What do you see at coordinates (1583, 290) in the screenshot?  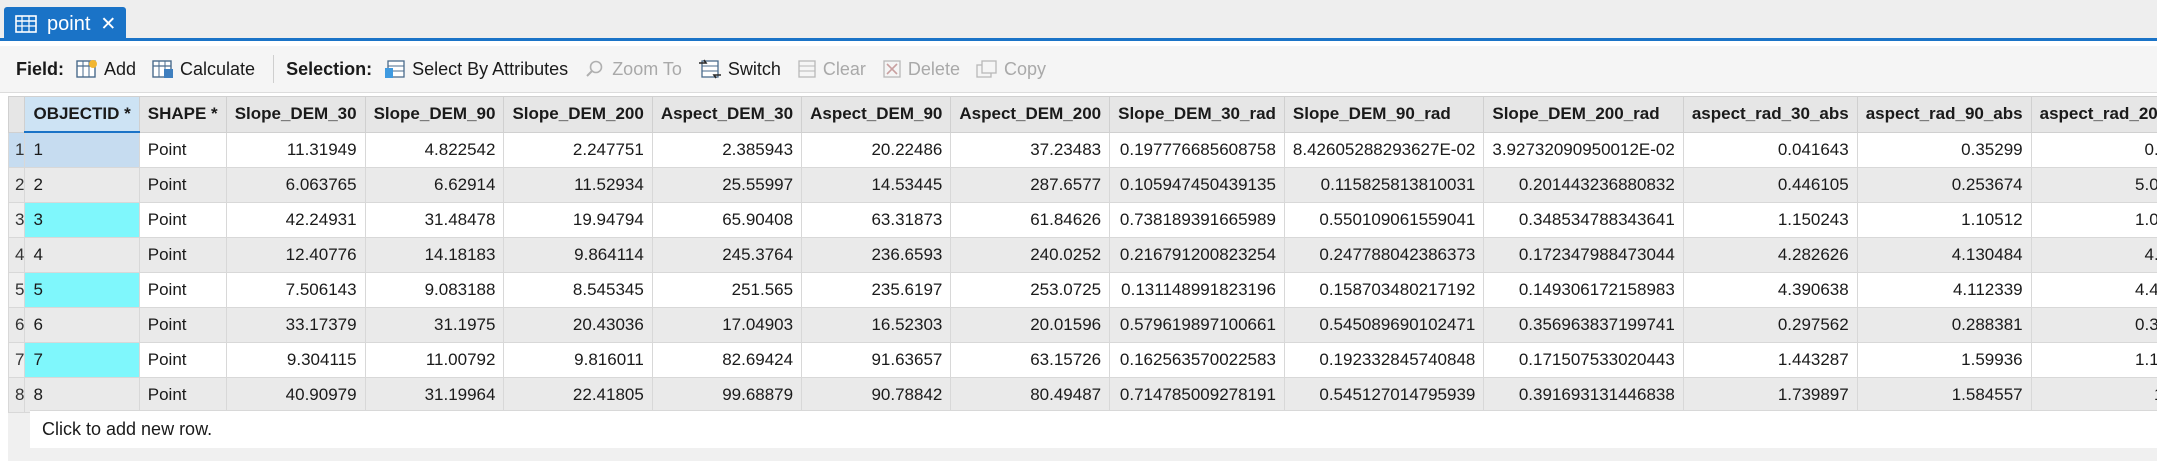 I see `cell-value: 0.149306172158983` at bounding box center [1583, 290].